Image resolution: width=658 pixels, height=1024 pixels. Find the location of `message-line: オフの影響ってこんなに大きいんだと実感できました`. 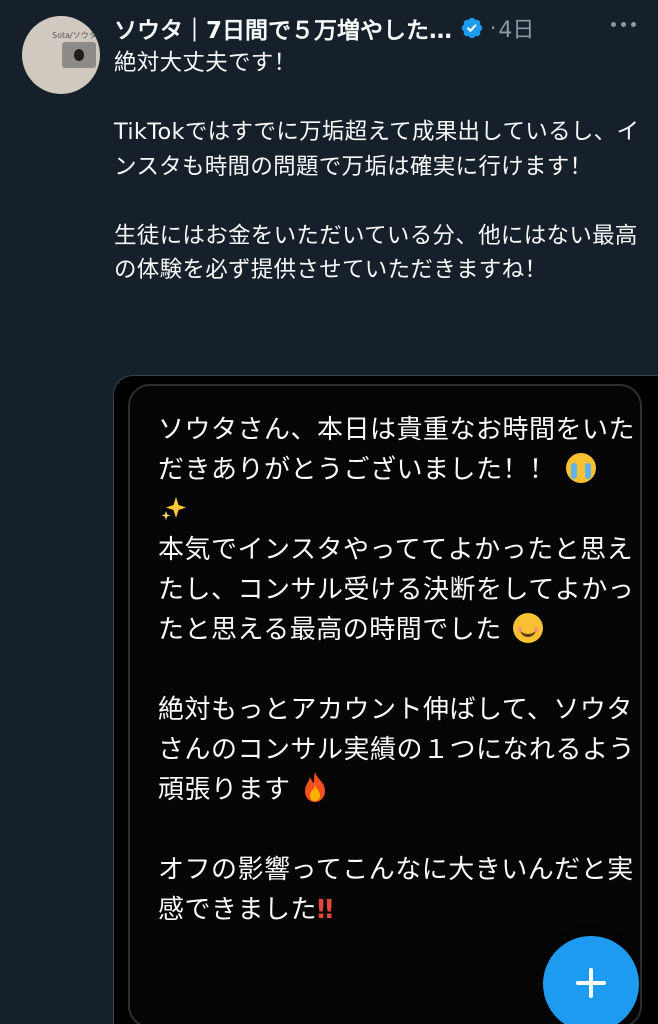

message-line: オフの影響ってこんなに大きいんだと実感できました is located at coordinates (396, 890).